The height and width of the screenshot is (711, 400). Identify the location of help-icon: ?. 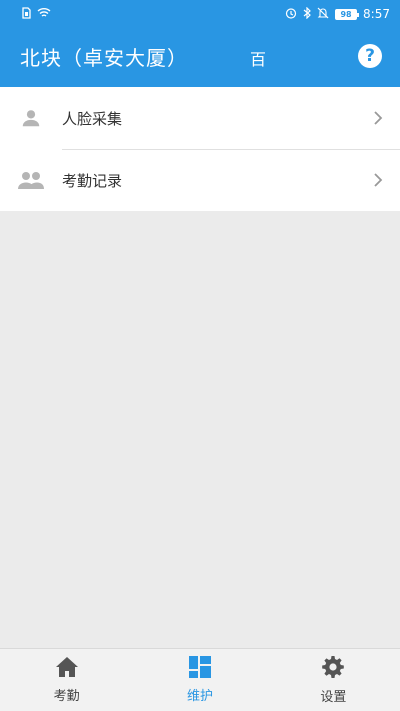
(370, 56).